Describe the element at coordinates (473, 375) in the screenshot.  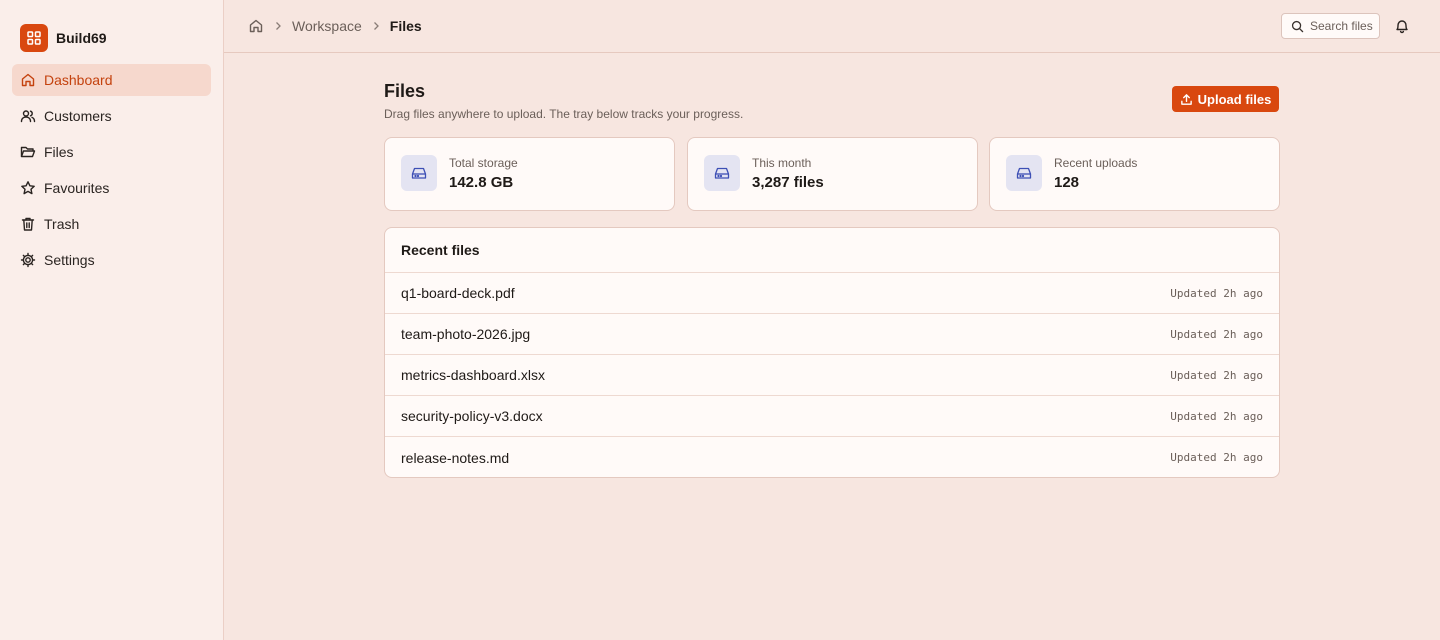
I see `file-name: metrics-dashboard.xlsx` at that location.